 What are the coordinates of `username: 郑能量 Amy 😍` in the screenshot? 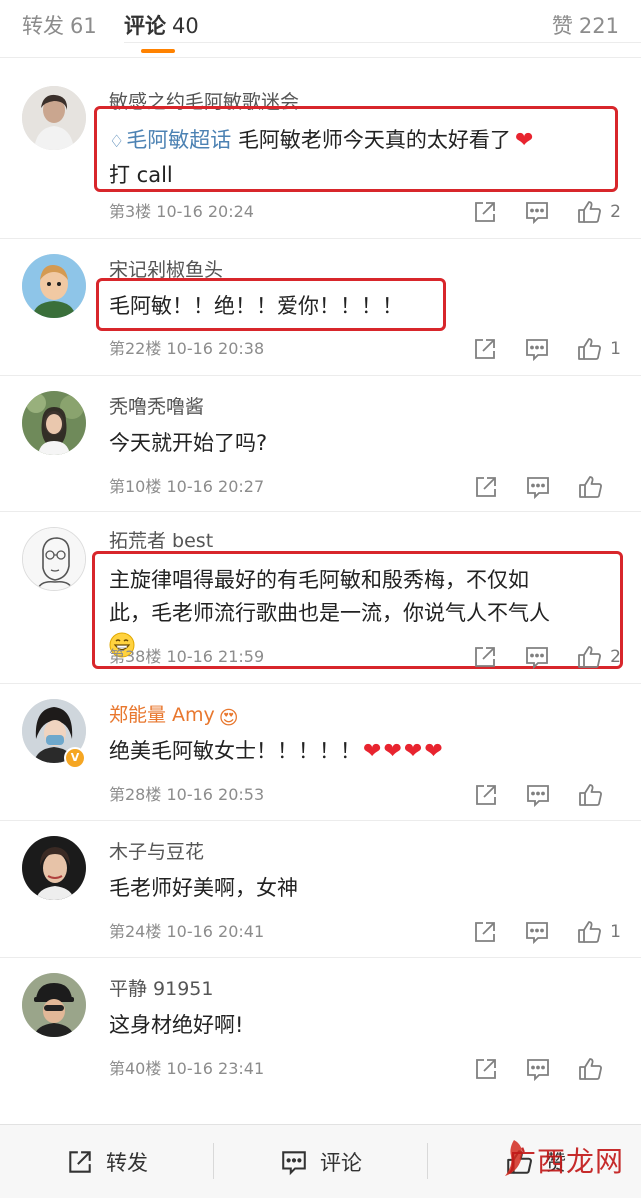 It's located at (174, 715).